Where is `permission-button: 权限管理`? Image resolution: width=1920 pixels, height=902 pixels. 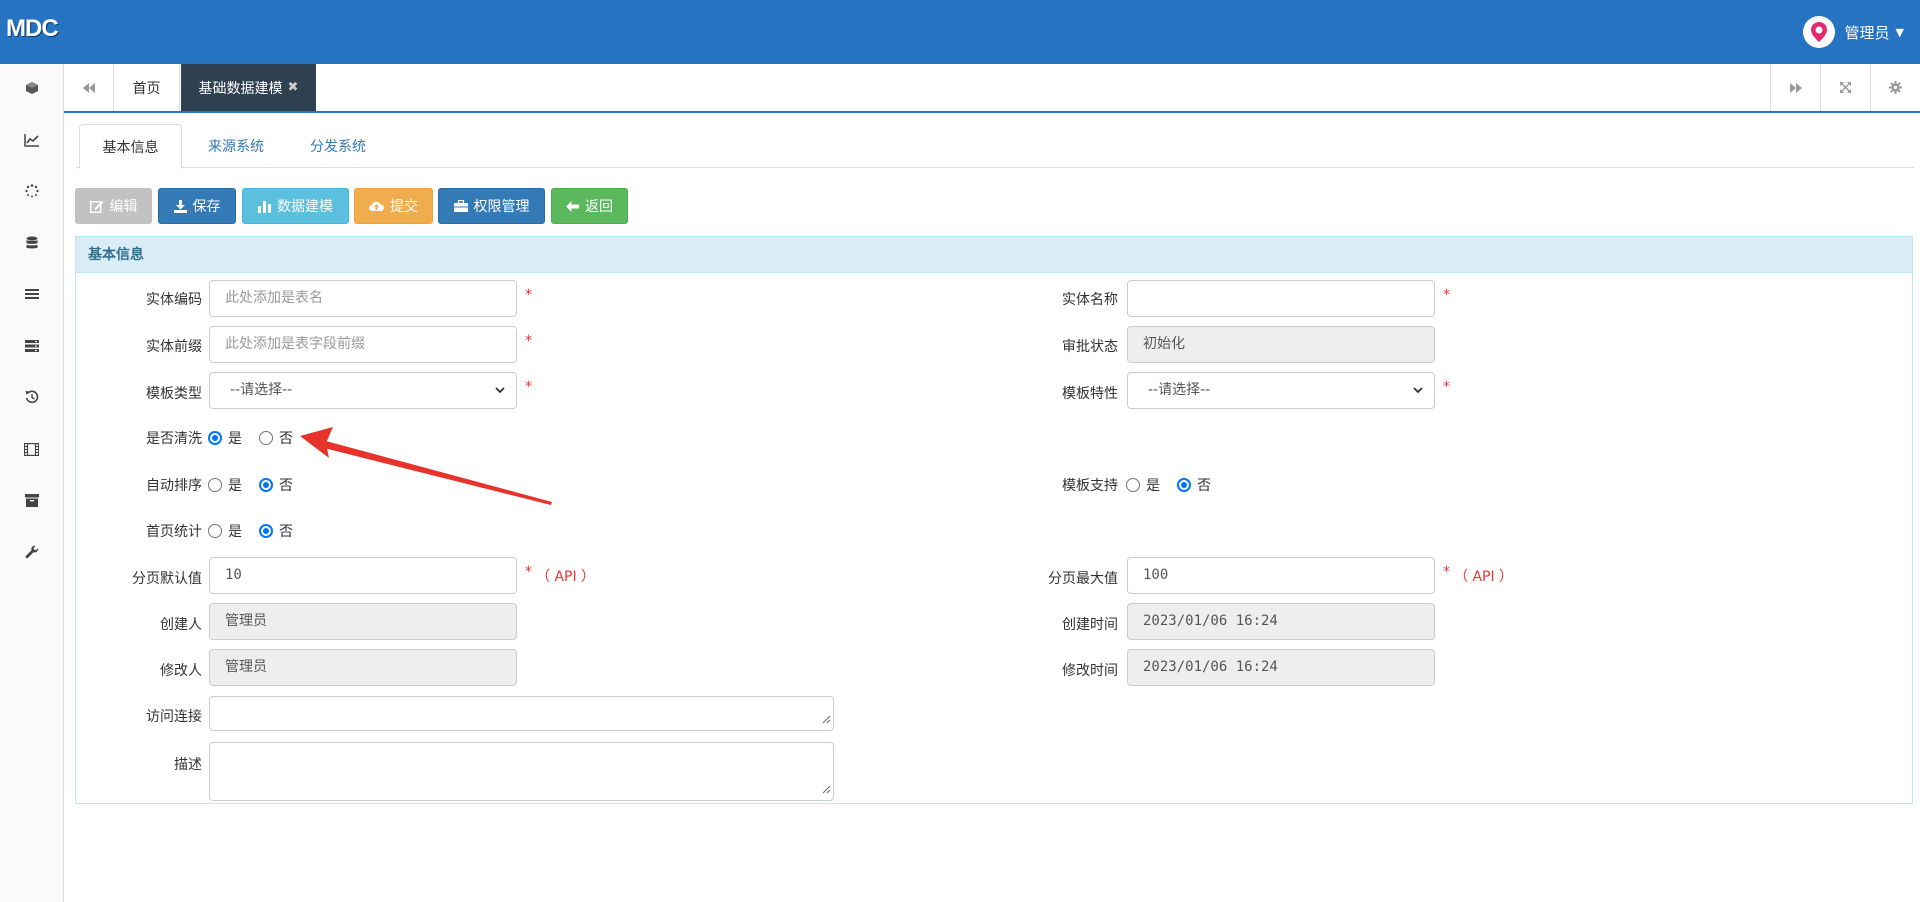 permission-button: 权限管理 is located at coordinates (491, 206).